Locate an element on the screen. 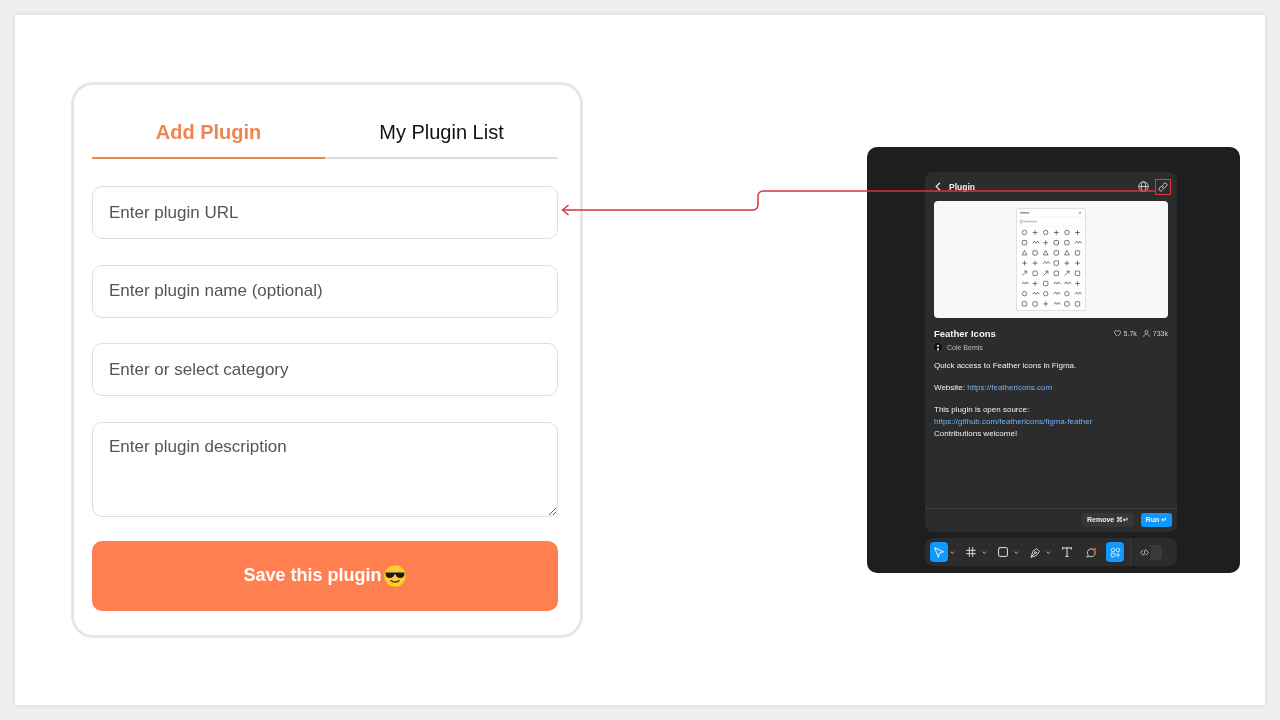  pointer-icon is located at coordinates (939, 552).